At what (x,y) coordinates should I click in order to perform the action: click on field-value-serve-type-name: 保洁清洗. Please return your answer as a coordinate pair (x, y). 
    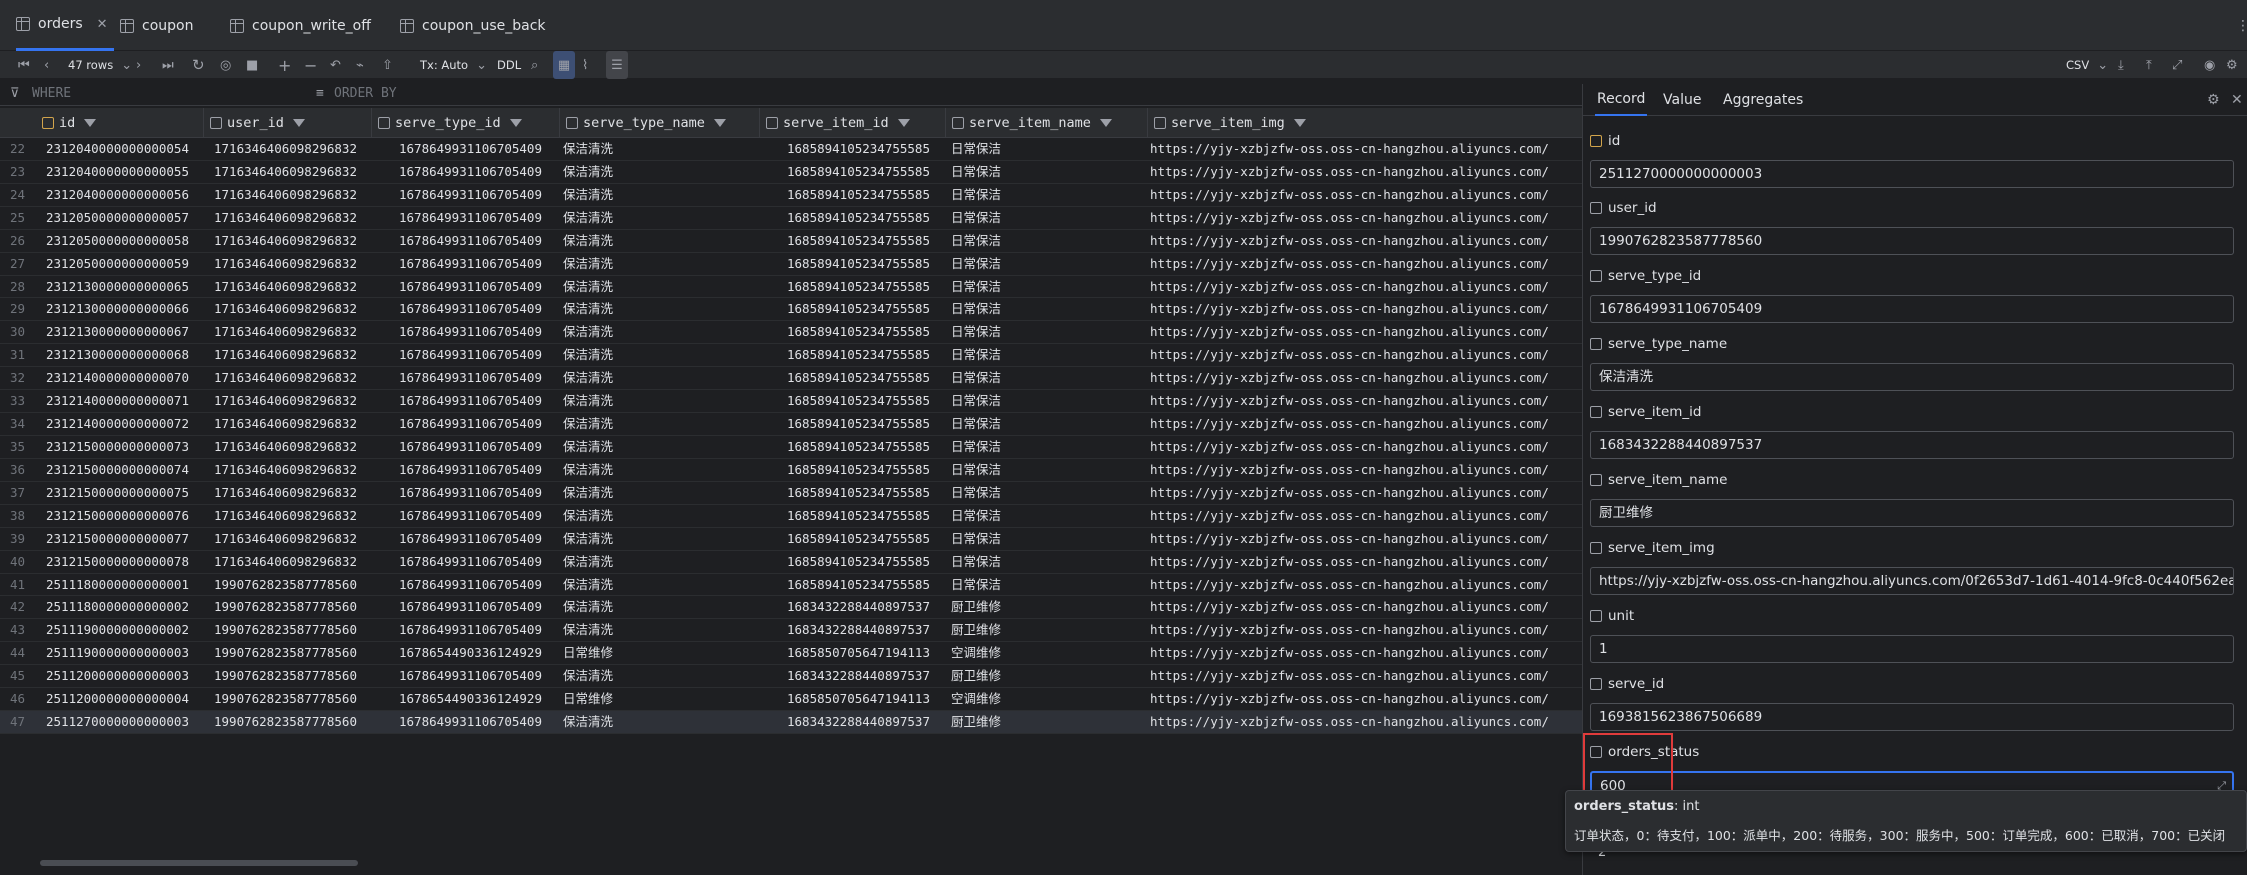
    Looking at the image, I should click on (1912, 377).